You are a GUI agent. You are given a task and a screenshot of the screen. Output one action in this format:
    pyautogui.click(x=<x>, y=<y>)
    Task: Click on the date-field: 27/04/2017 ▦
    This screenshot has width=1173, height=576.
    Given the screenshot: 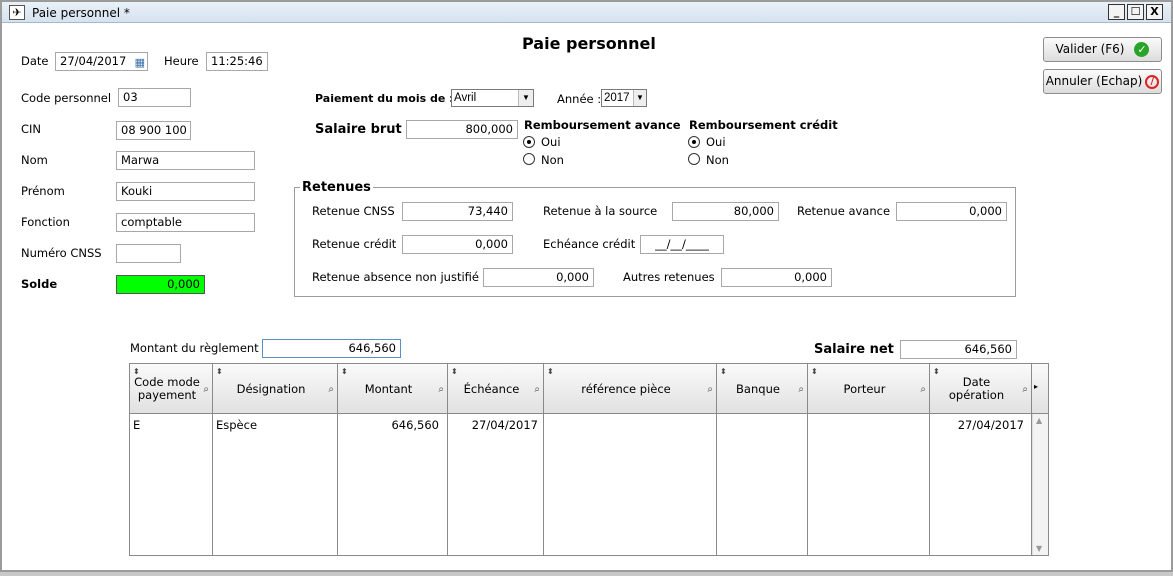 What is the action you would take?
    pyautogui.click(x=101, y=61)
    